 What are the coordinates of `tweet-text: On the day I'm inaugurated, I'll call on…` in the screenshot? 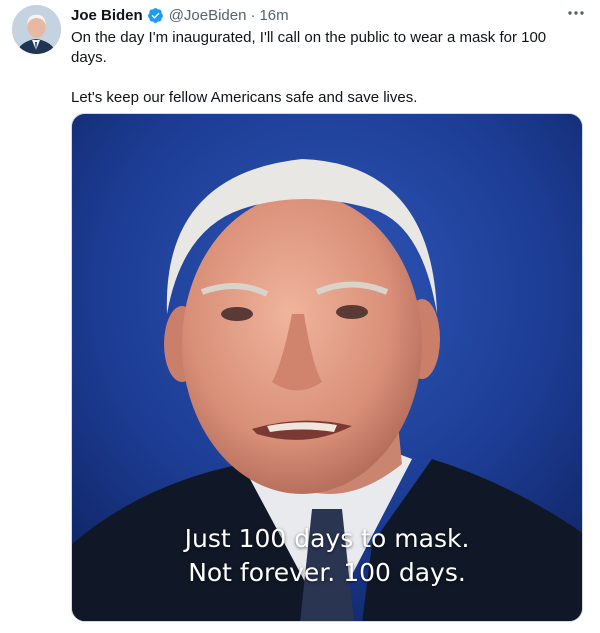 It's located at (321, 68).